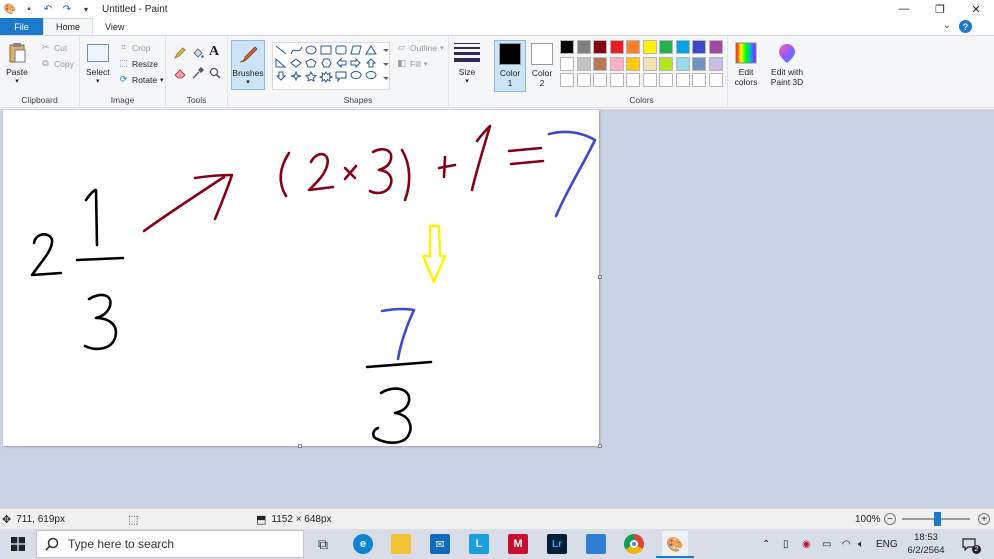 The width and height of the screenshot is (994, 559). Describe the element at coordinates (170, 544) in the screenshot. I see `taskbar-search-box: Type here to search` at that location.